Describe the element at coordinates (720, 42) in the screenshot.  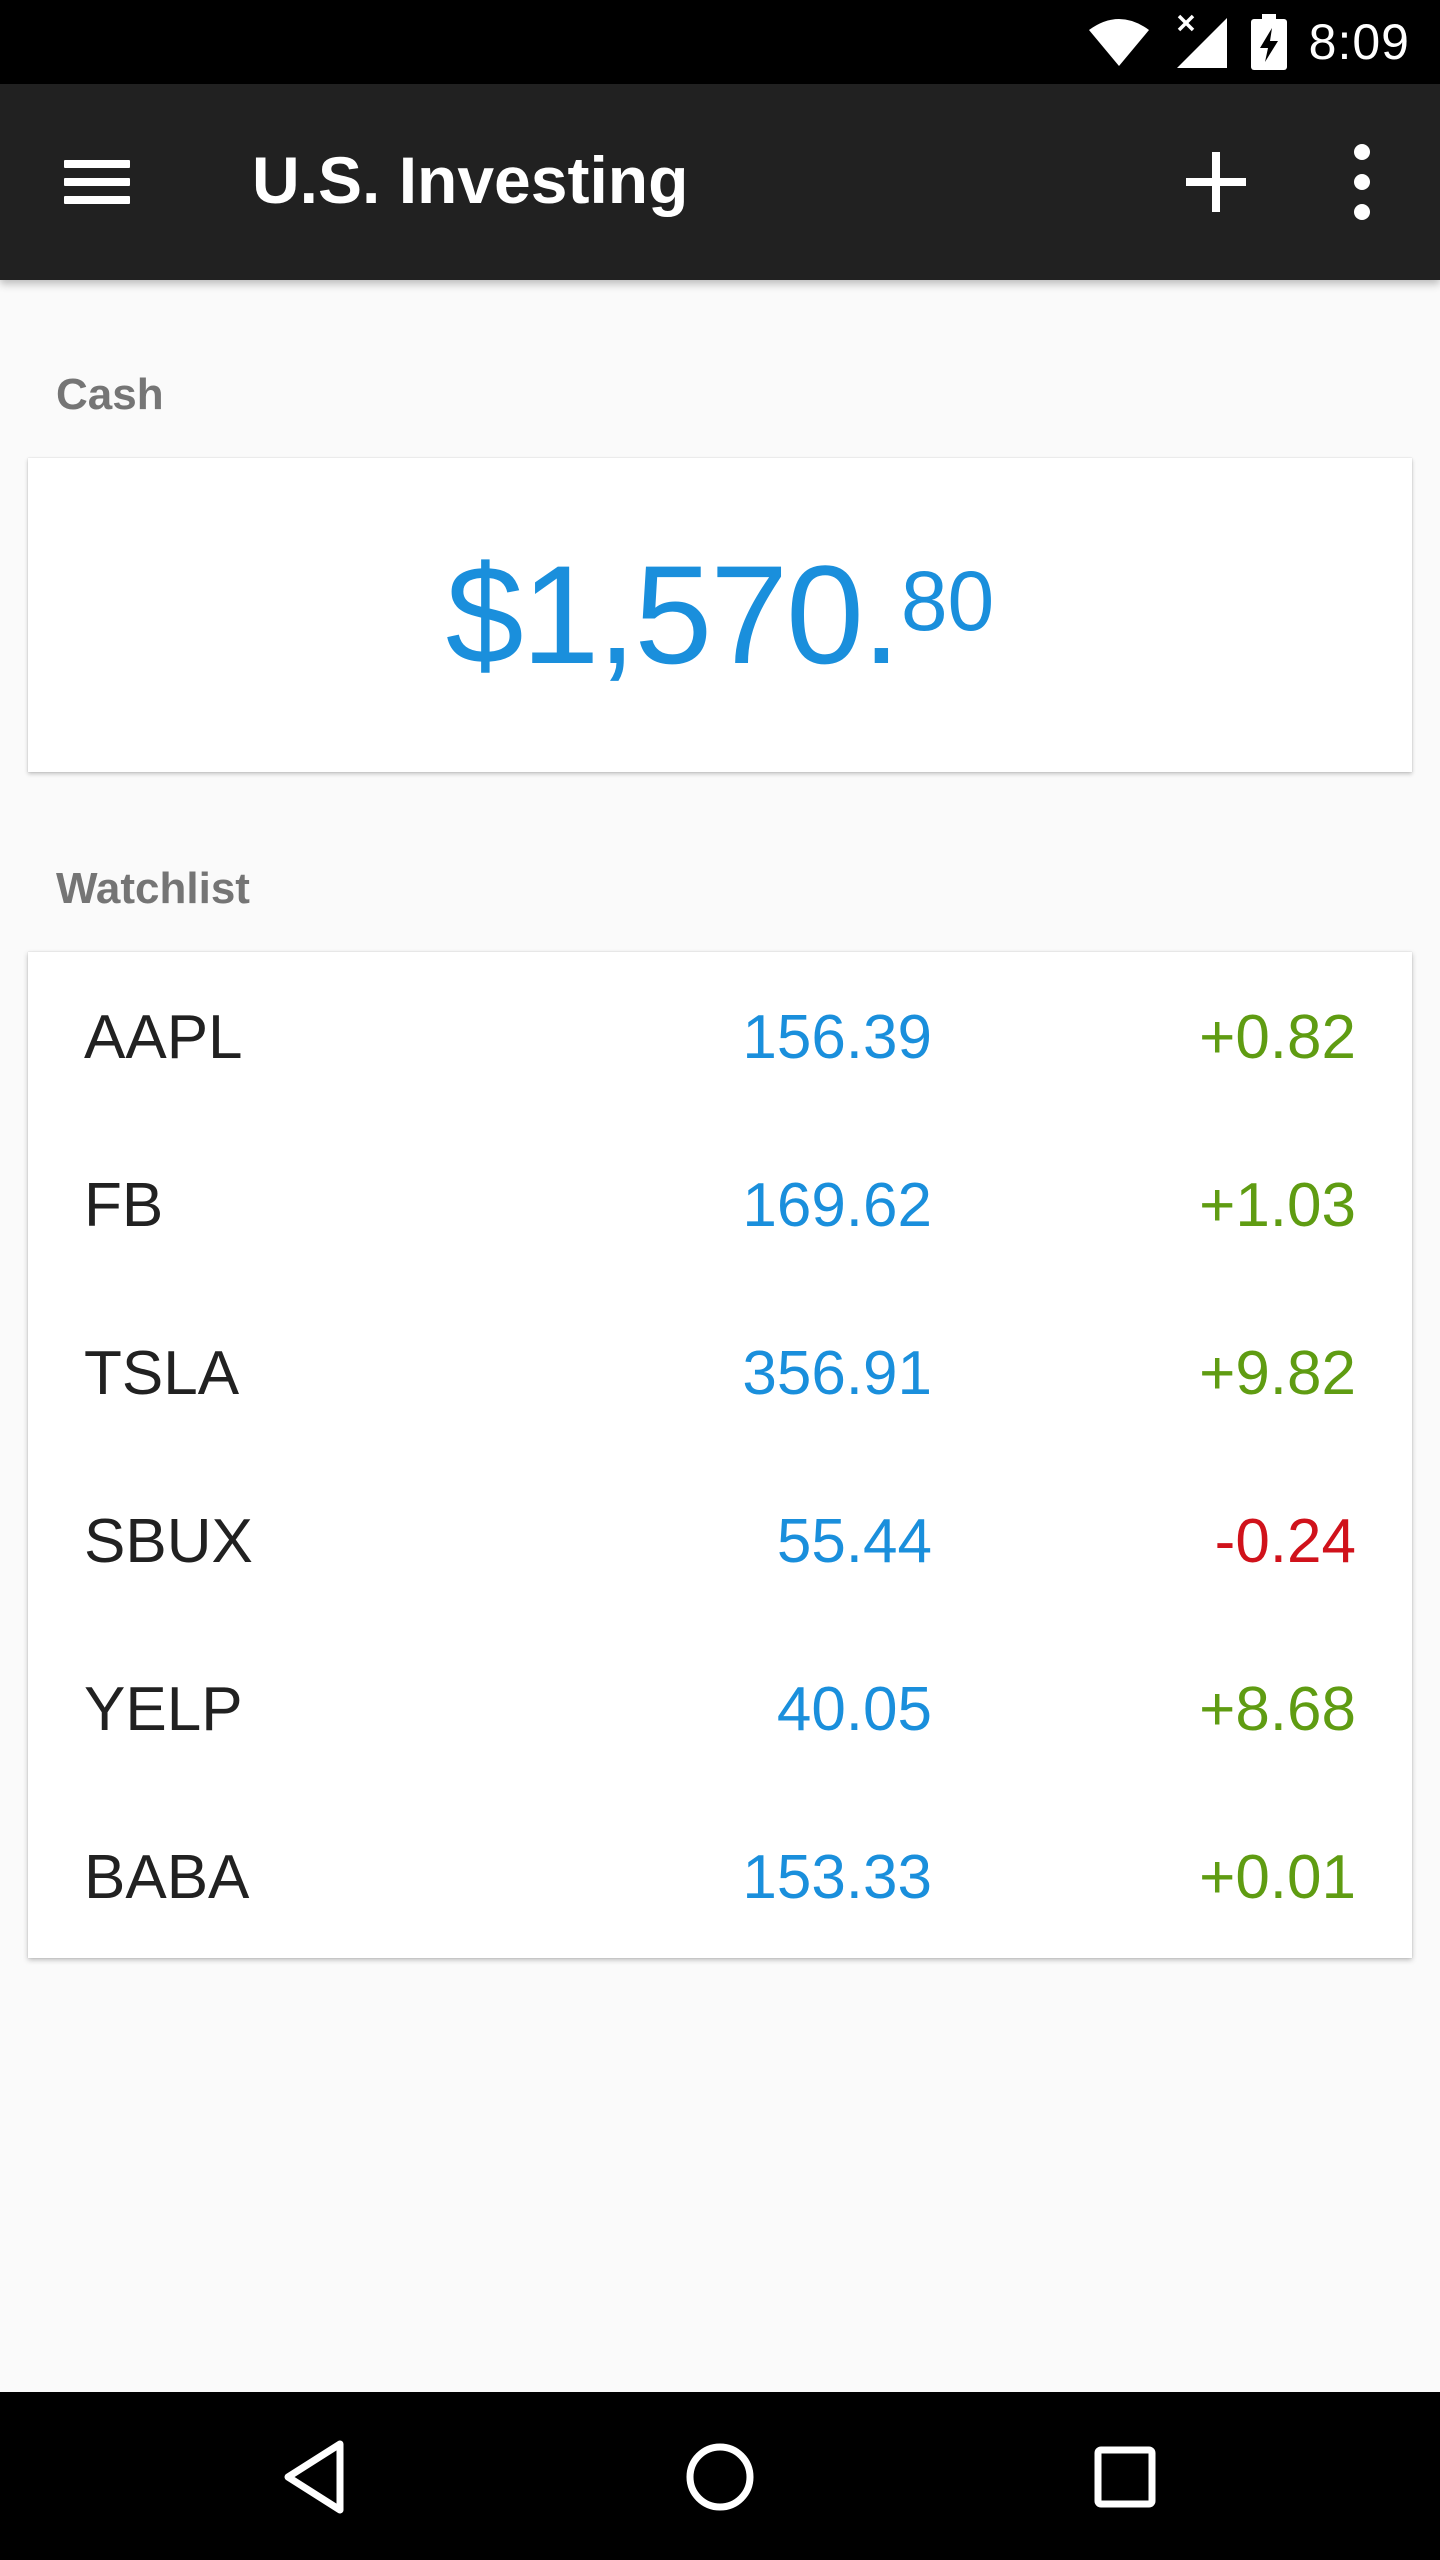
I see `status-bar: 8:09` at that location.